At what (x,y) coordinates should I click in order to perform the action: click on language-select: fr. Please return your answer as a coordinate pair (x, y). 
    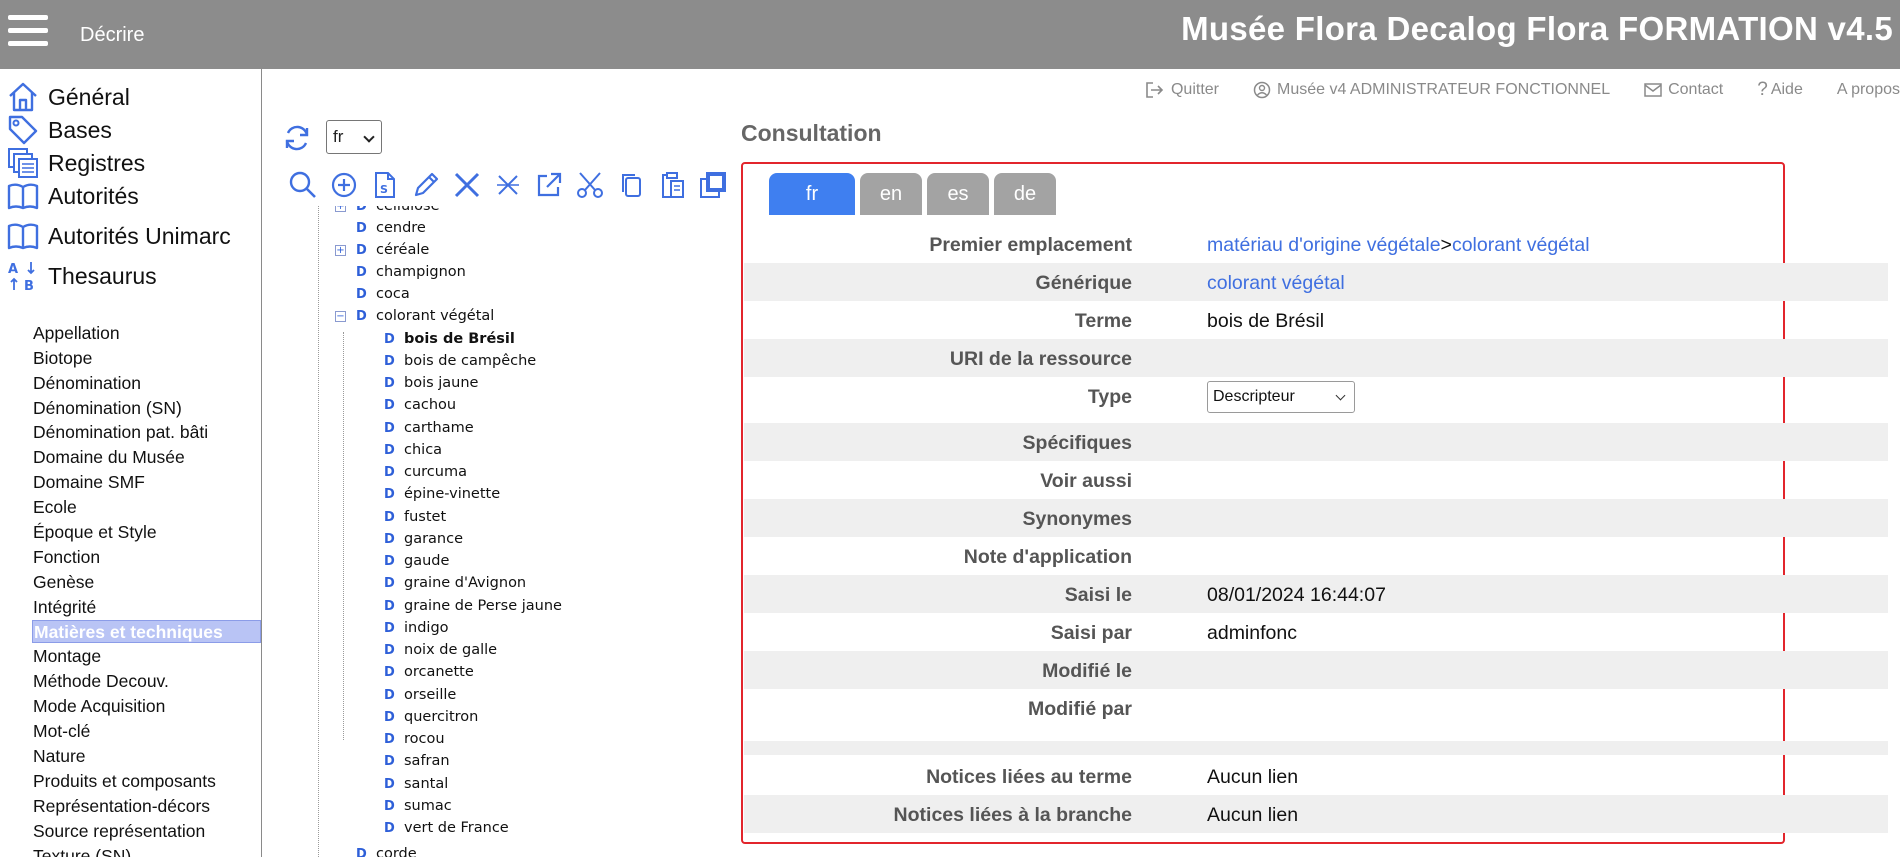
    Looking at the image, I should click on (354, 137).